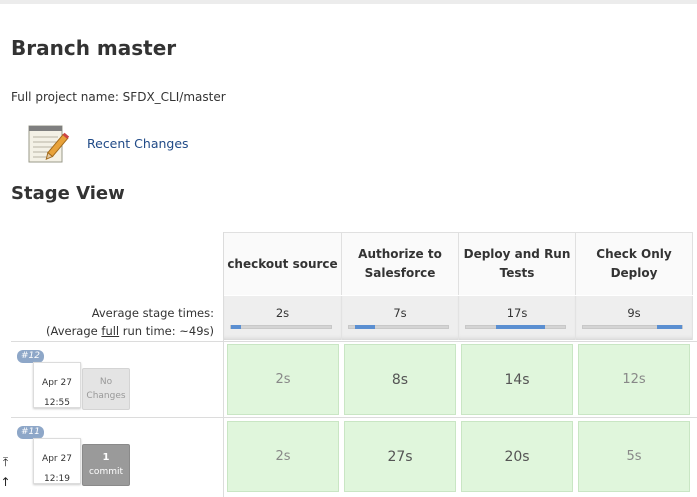 The image size is (697, 497). Describe the element at coordinates (400, 313) in the screenshot. I see `stage-average-time: 7s` at that location.